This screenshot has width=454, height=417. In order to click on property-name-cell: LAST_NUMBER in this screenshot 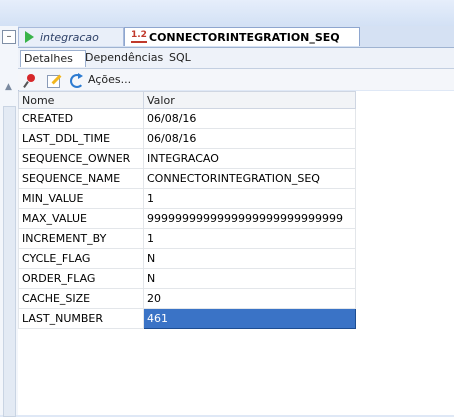, I will do `click(81, 318)`.